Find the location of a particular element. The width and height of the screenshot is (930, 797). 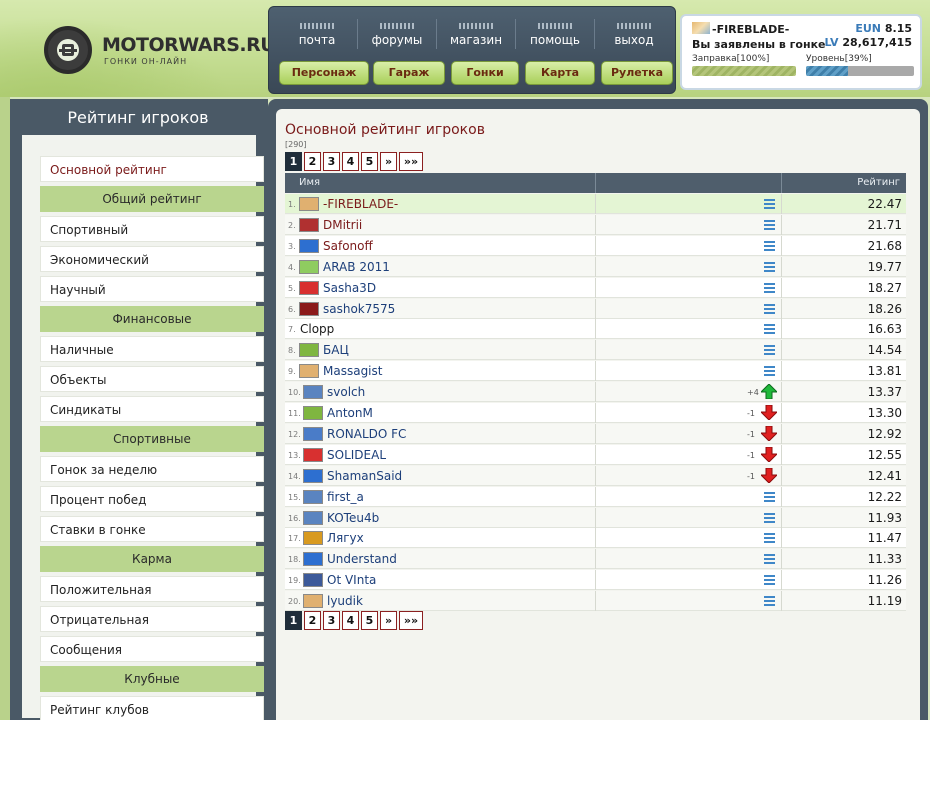

top-page-link: »» is located at coordinates (411, 161).